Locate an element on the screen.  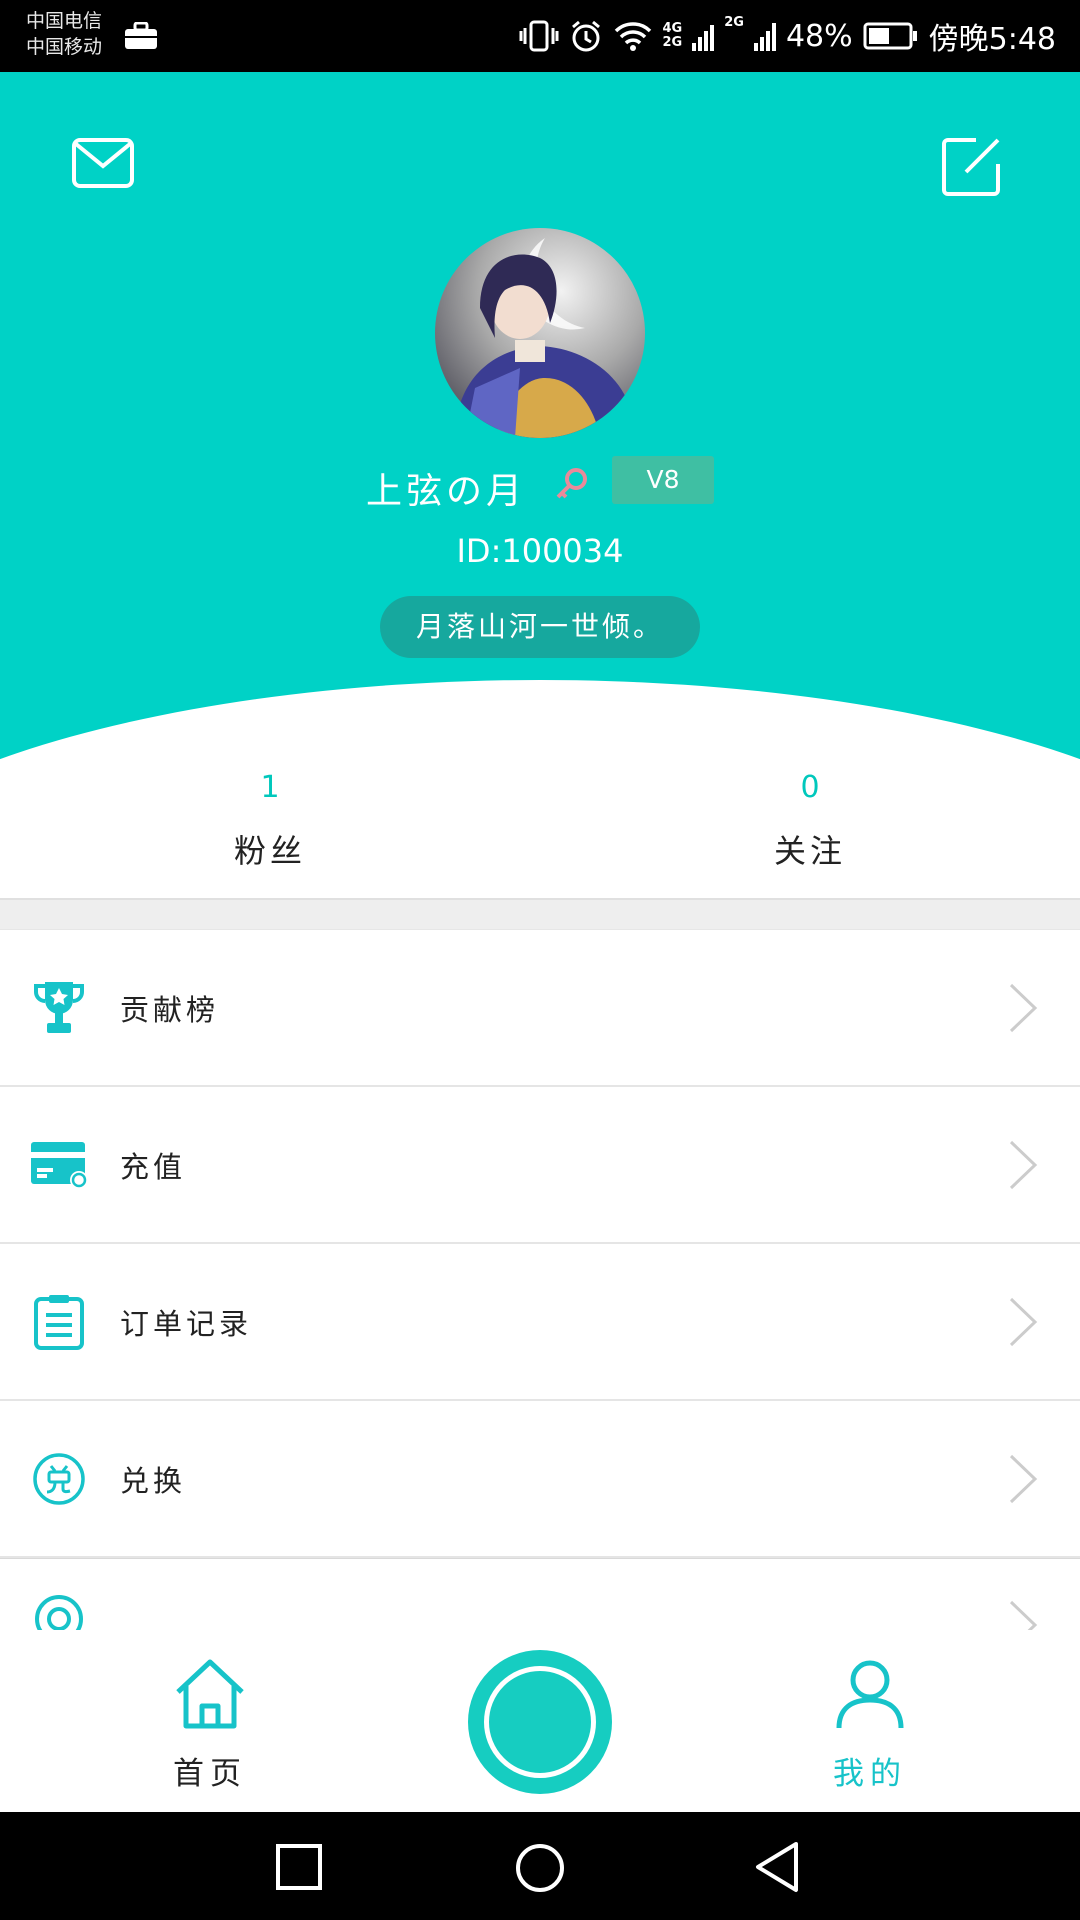
menu-label: 订单记录 is located at coordinates (186, 1323).